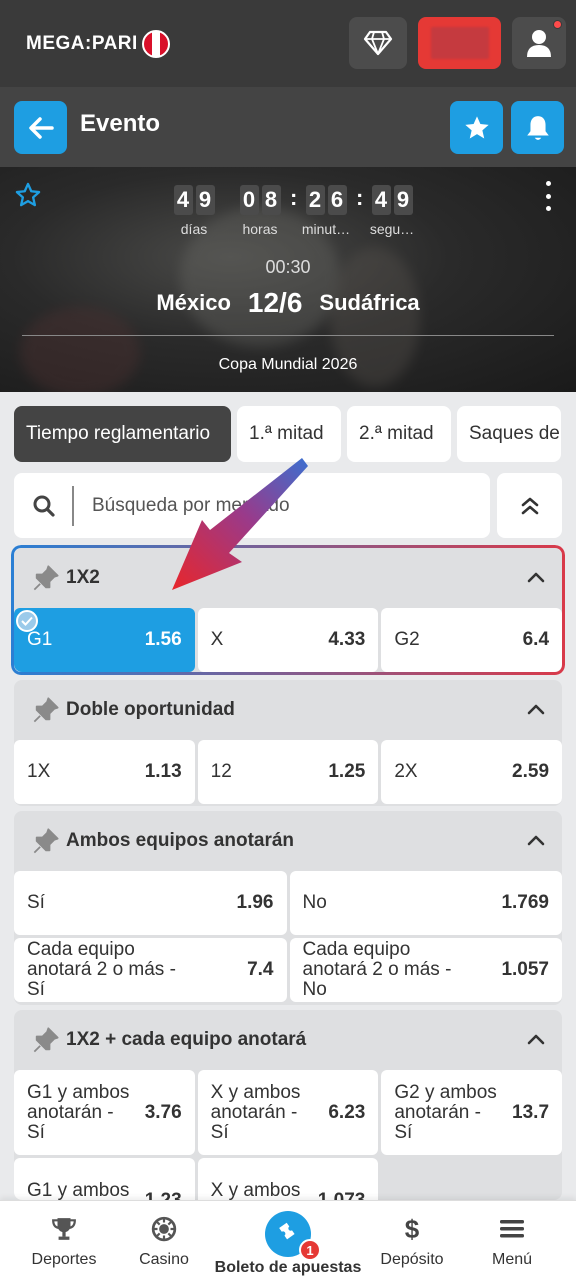  I want to click on redacted-button, so click(459, 43).